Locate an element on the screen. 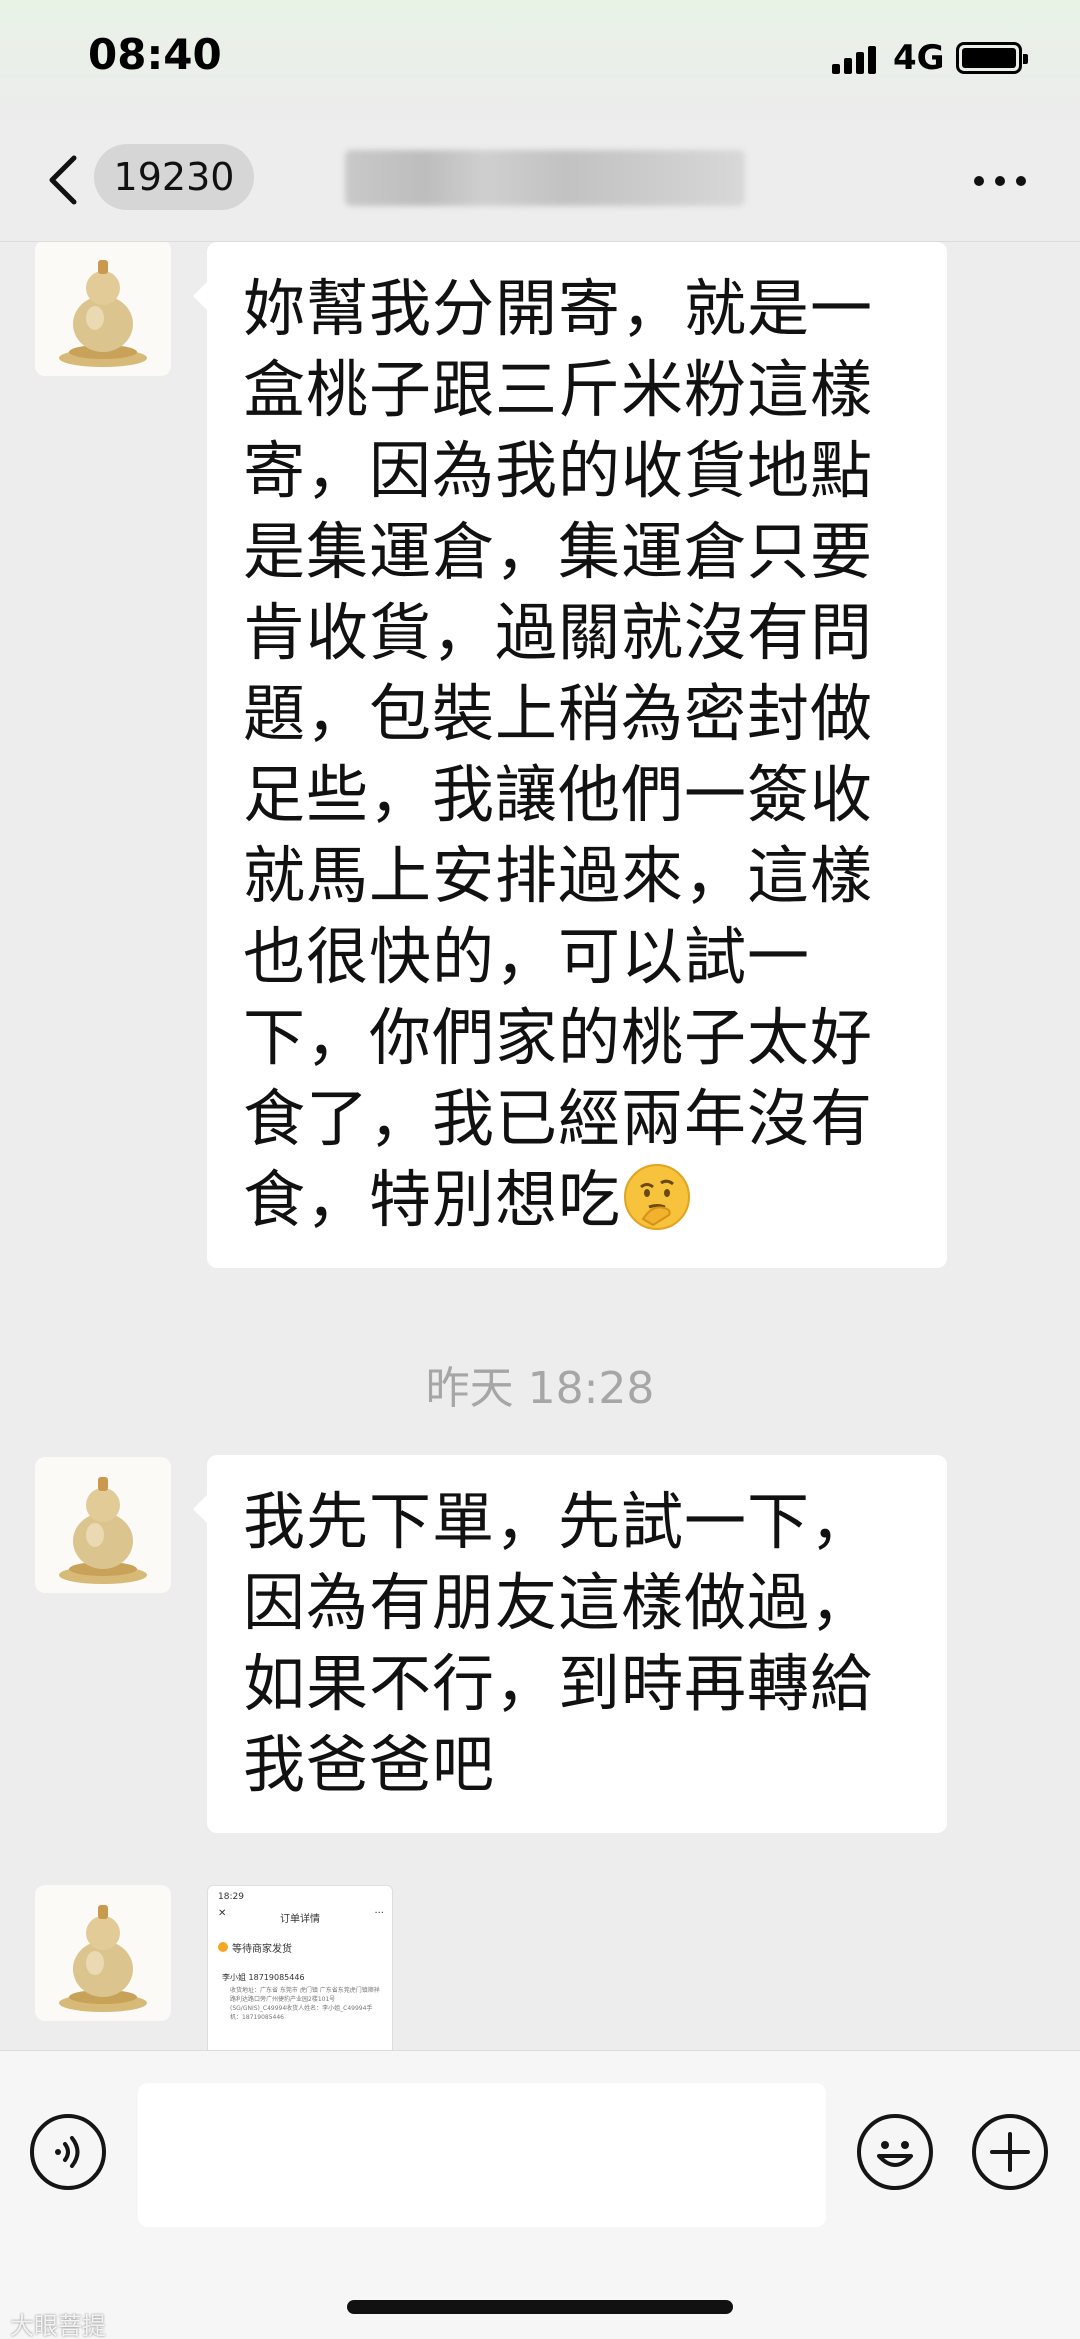 The height and width of the screenshot is (2339, 1080). signal-strength-icon is located at coordinates (855, 59).